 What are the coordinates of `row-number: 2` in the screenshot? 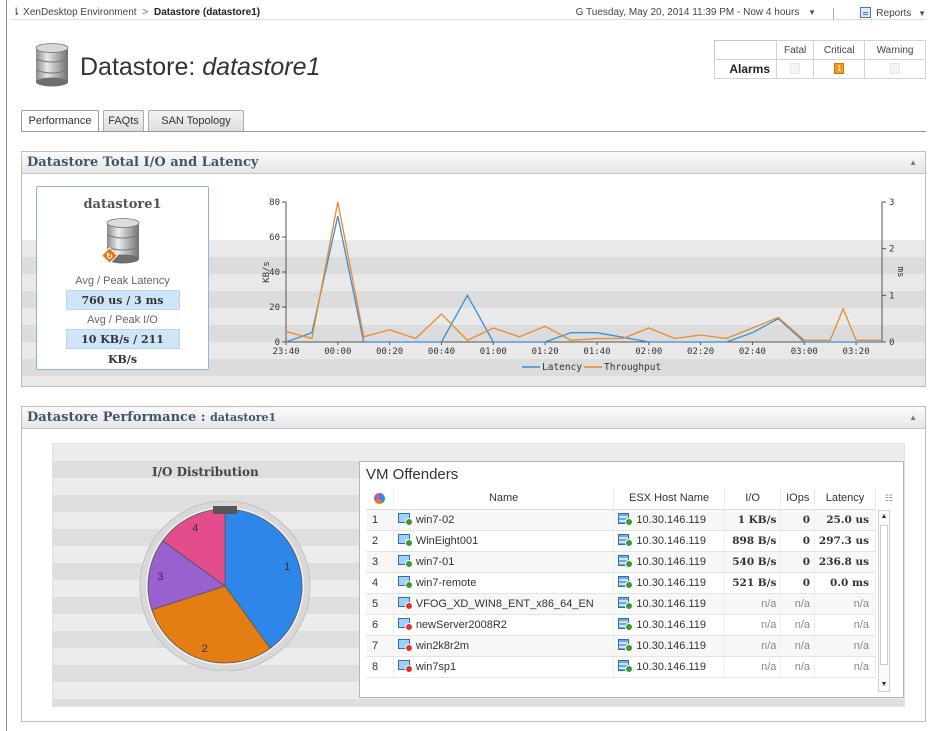 It's located at (380, 541).